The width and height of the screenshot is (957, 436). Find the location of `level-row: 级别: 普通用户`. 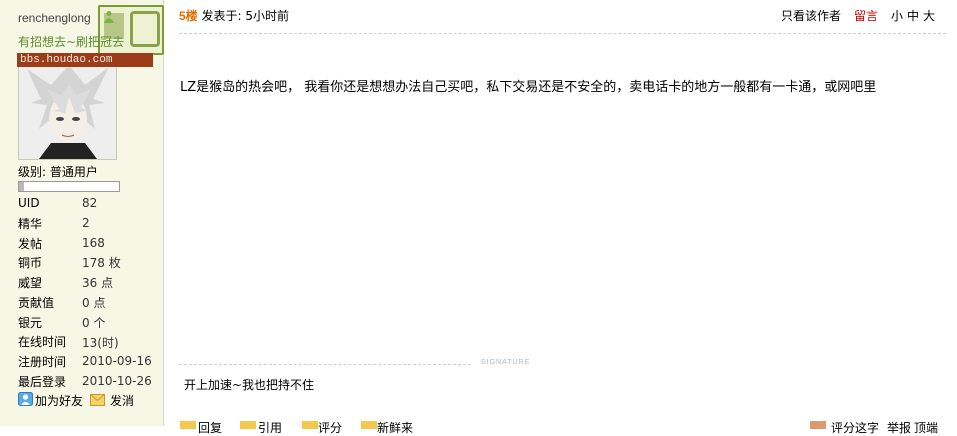

level-row: 级别: 普通用户 is located at coordinates (58, 171).